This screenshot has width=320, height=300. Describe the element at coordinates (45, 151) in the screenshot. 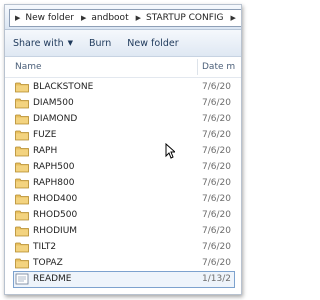

I see `file-name: RAPH` at that location.